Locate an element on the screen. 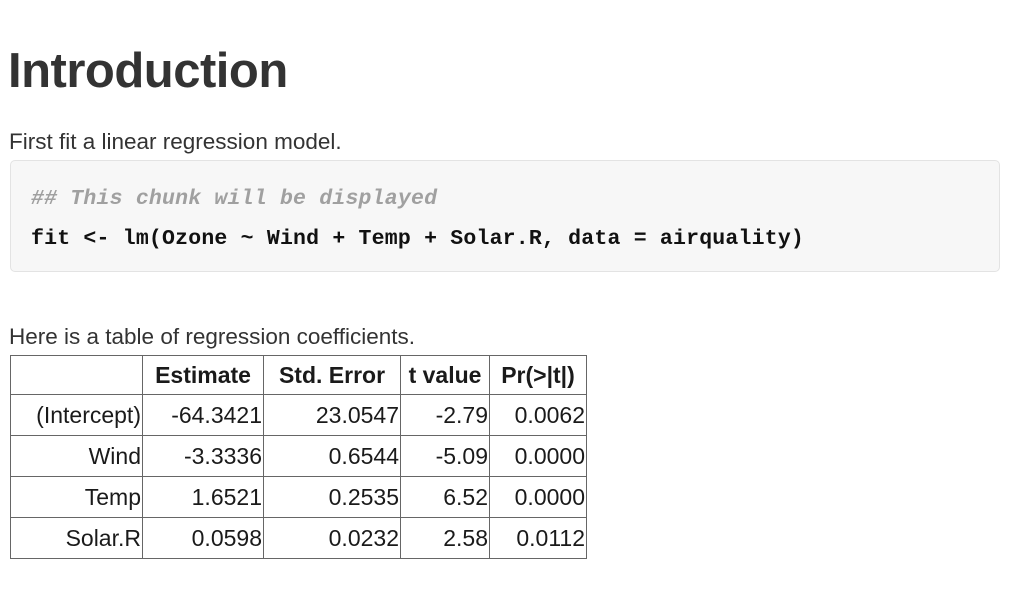  cell-t-value: 2.58 is located at coordinates (445, 538).